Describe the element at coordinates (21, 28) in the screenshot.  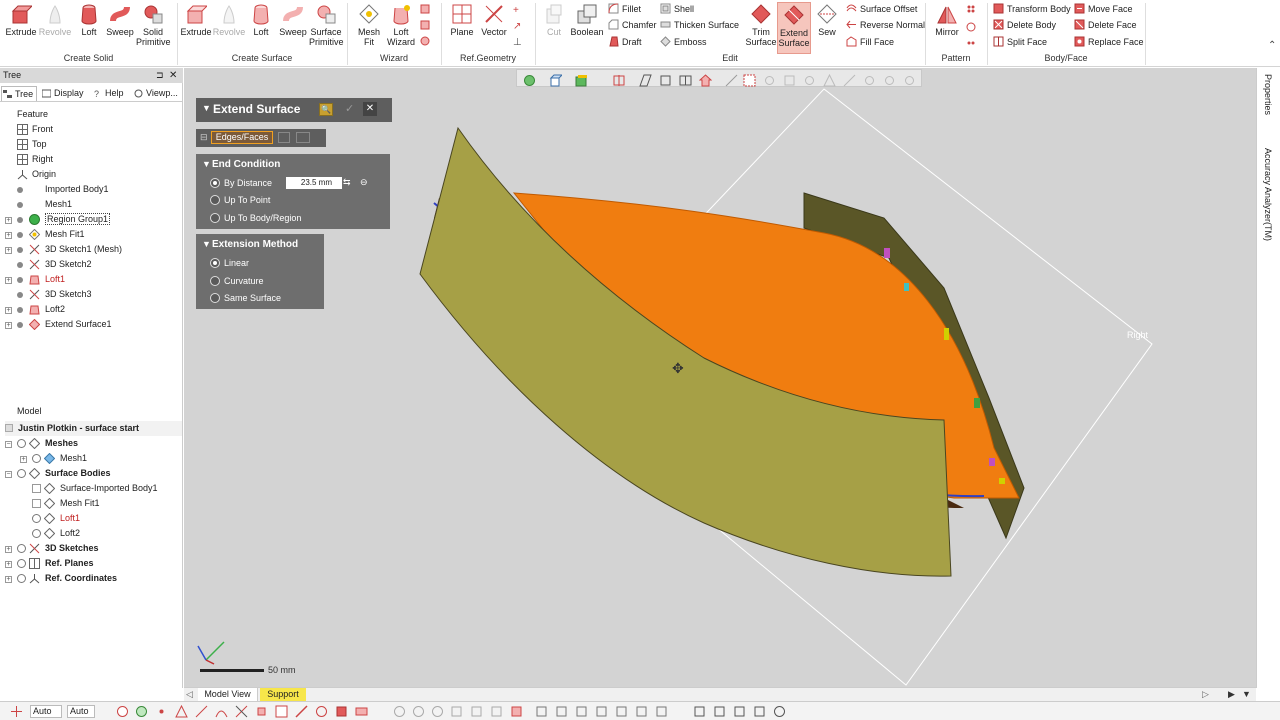
I see `extrude-solid-button: Extrude` at that location.